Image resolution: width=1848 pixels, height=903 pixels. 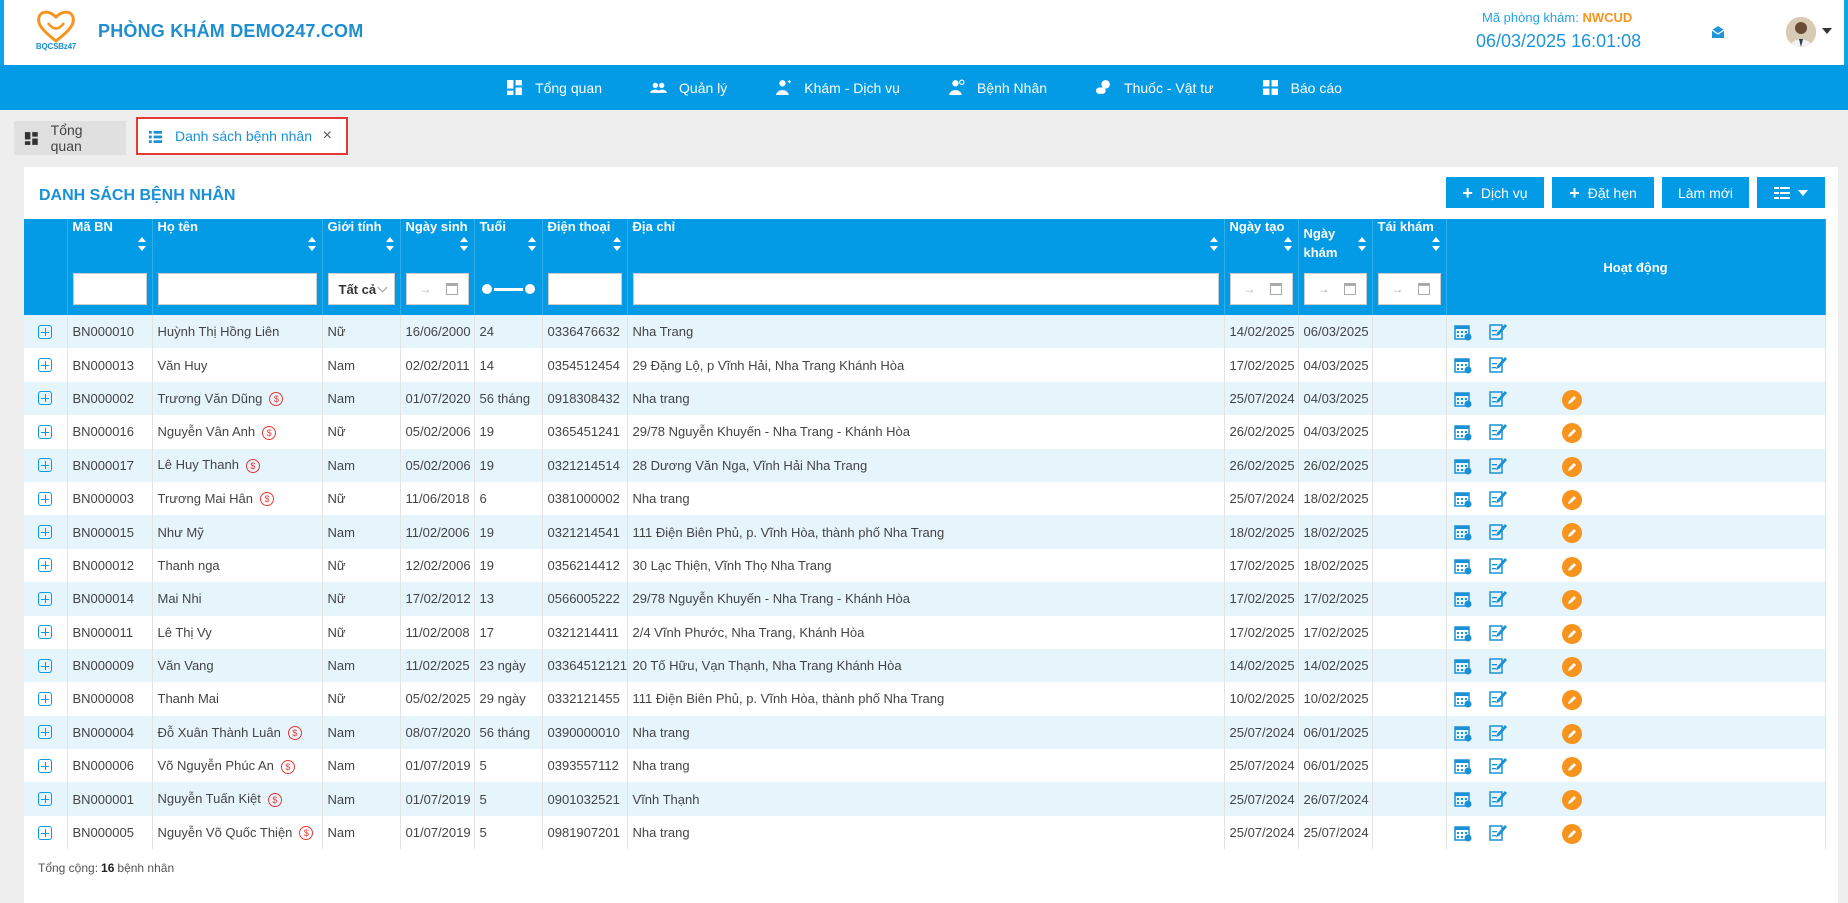 What do you see at coordinates (997, 87) in the screenshot?
I see `nav-item-patients: Bệnh Nhân` at bounding box center [997, 87].